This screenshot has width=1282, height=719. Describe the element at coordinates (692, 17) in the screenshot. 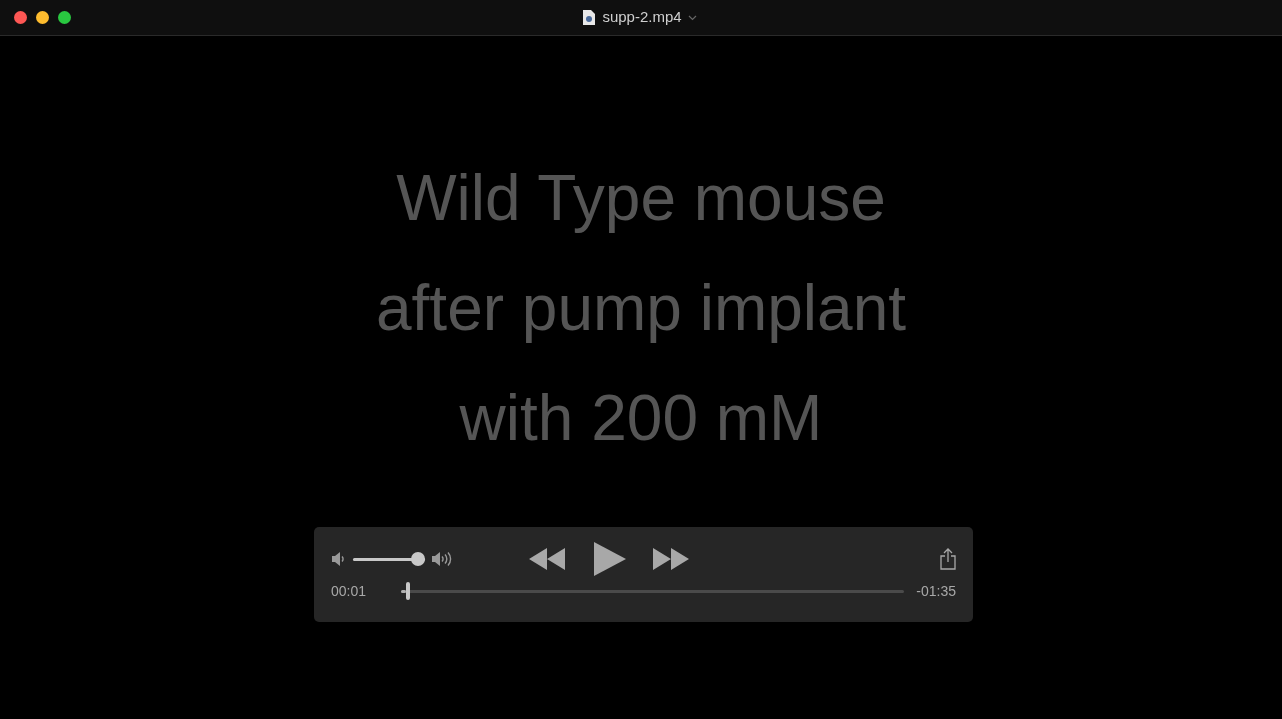

I see `chevron-down-icon` at that location.